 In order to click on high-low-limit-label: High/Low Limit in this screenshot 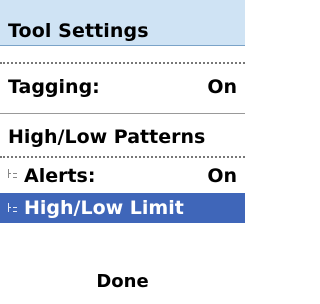, I will do `click(104, 208)`.